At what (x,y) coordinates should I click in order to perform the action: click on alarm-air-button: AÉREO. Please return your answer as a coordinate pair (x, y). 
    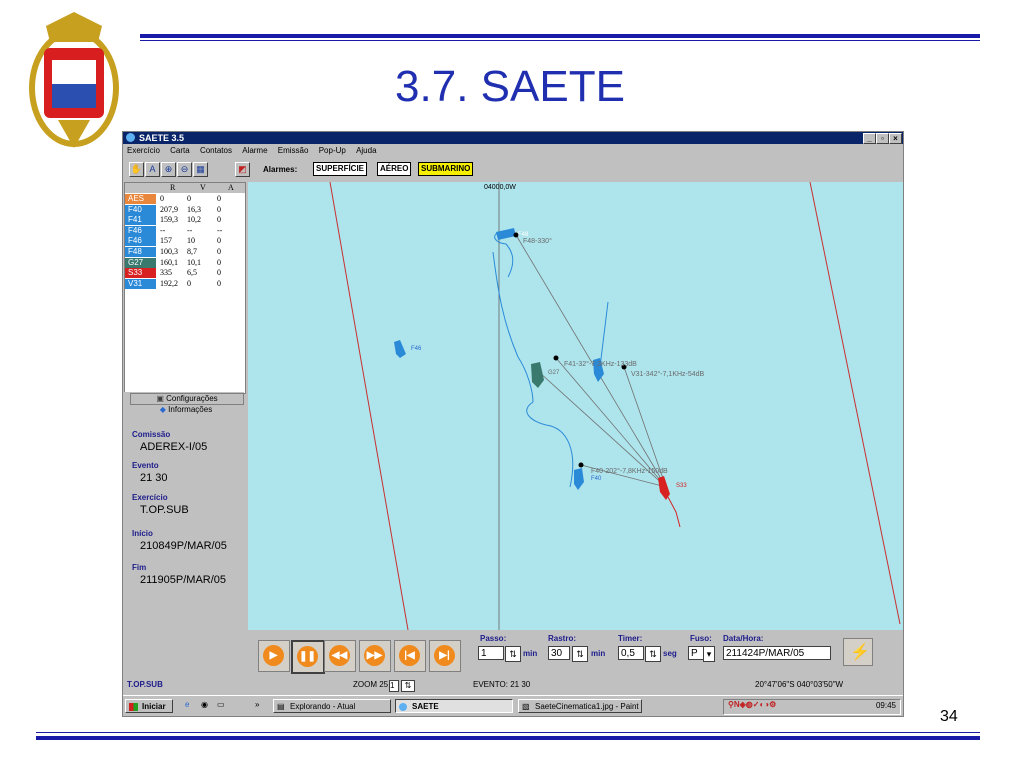
    Looking at the image, I should click on (394, 169).